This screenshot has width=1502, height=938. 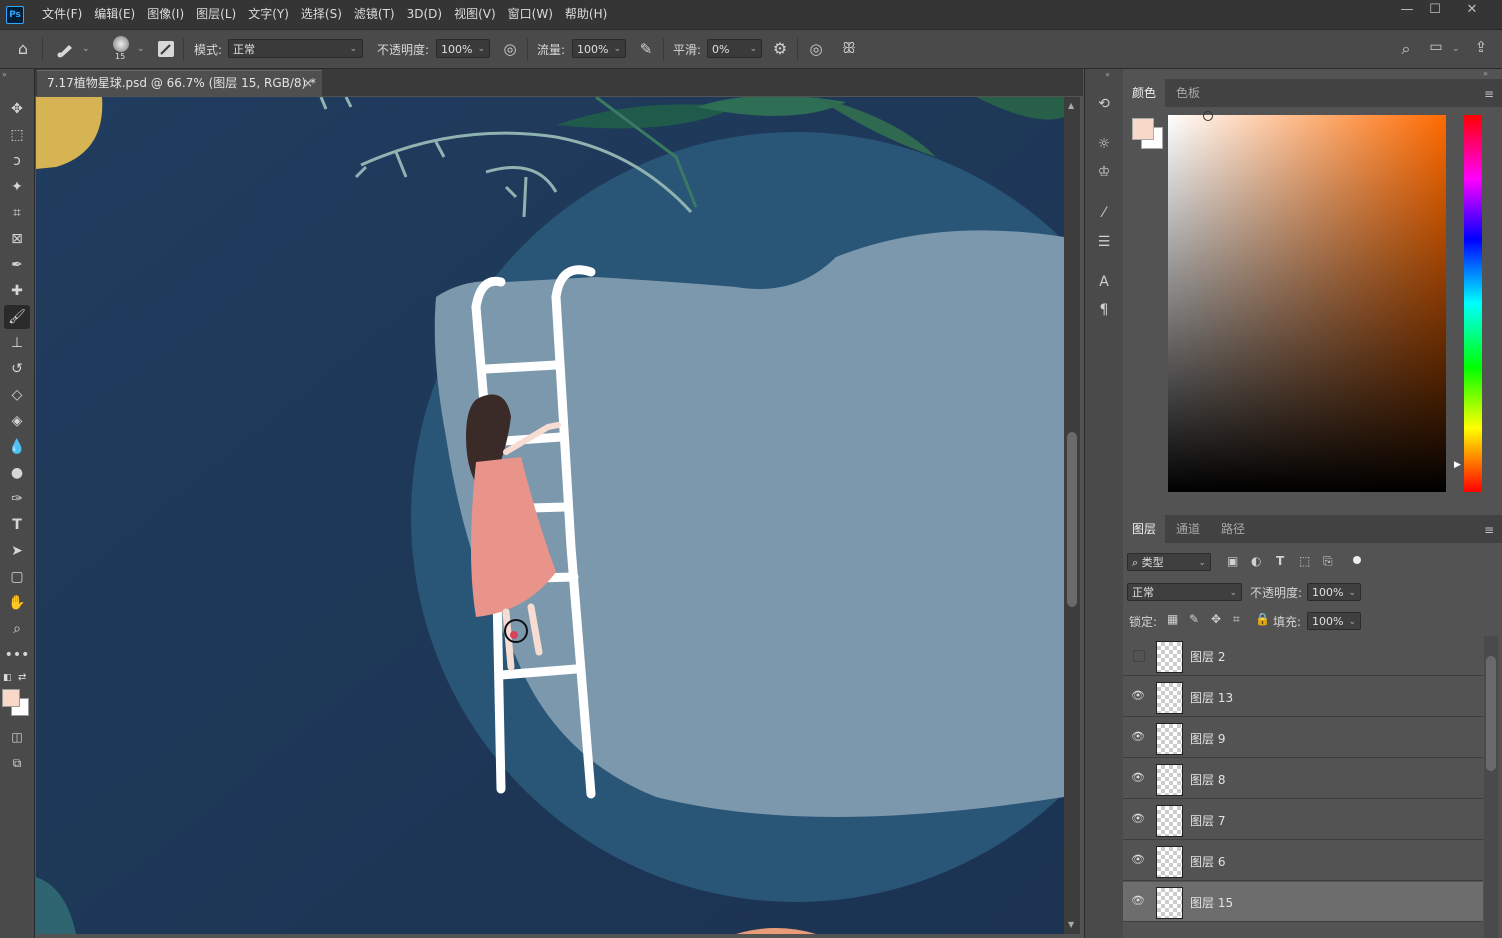 What do you see at coordinates (17, 629) in the screenshot?
I see `zoom-tool-icon: ⌕` at bounding box center [17, 629].